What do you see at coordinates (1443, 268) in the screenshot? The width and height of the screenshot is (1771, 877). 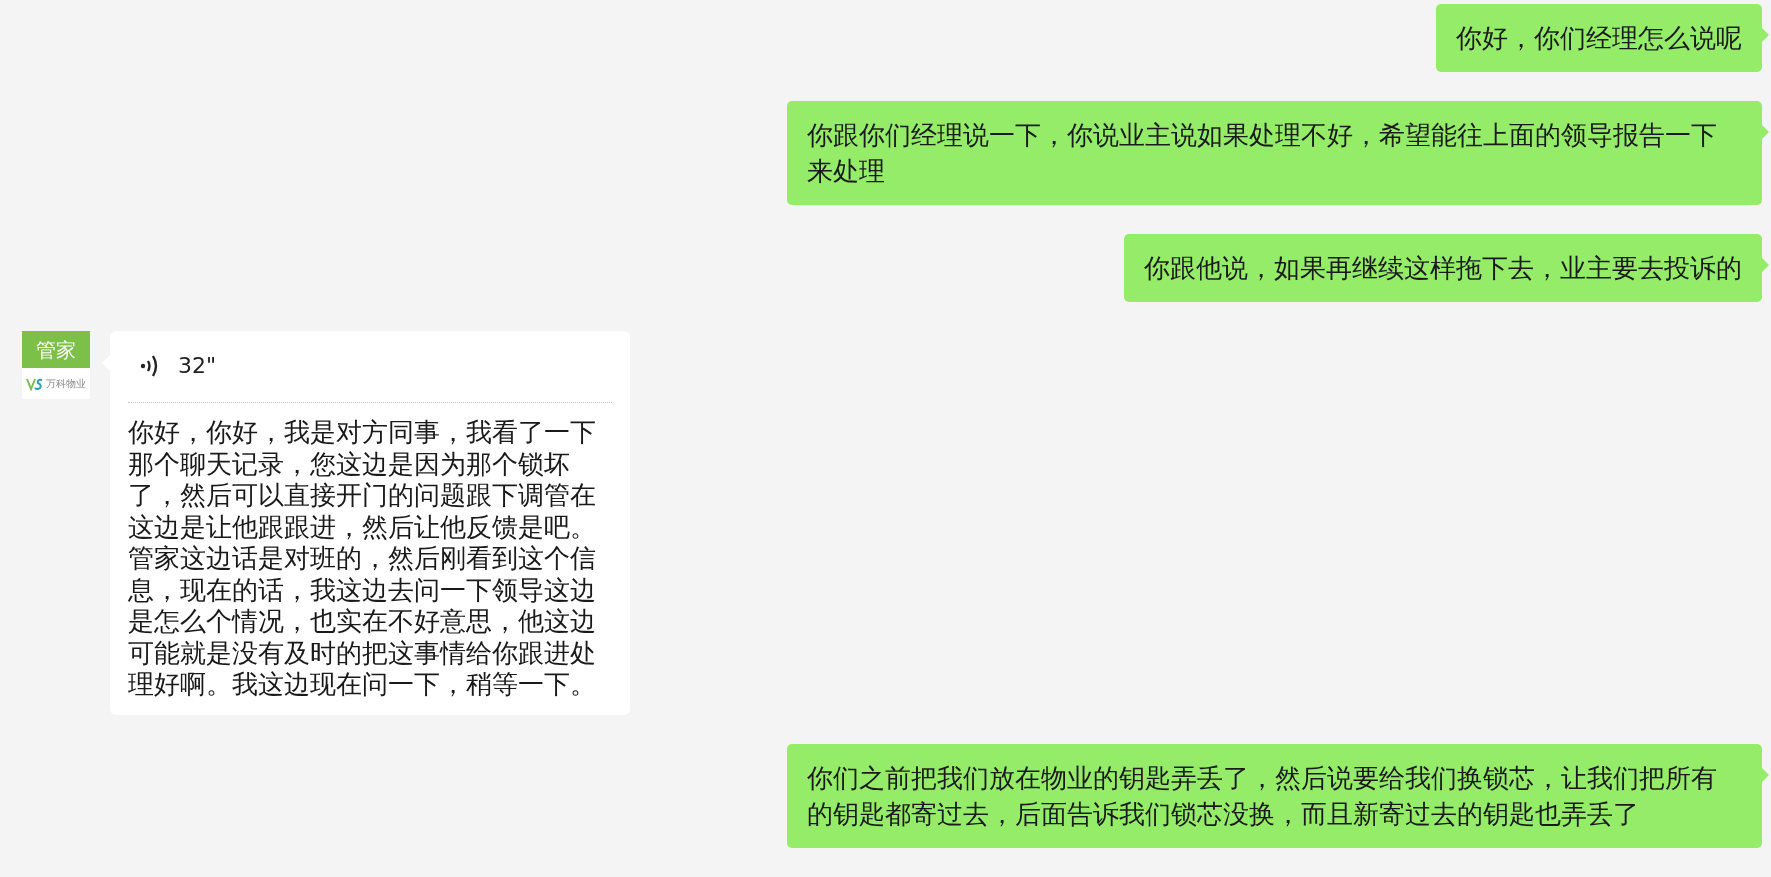 I see `sent-message: 你跟他说，如果再继续这样拖下去，业主要去投诉的` at bounding box center [1443, 268].